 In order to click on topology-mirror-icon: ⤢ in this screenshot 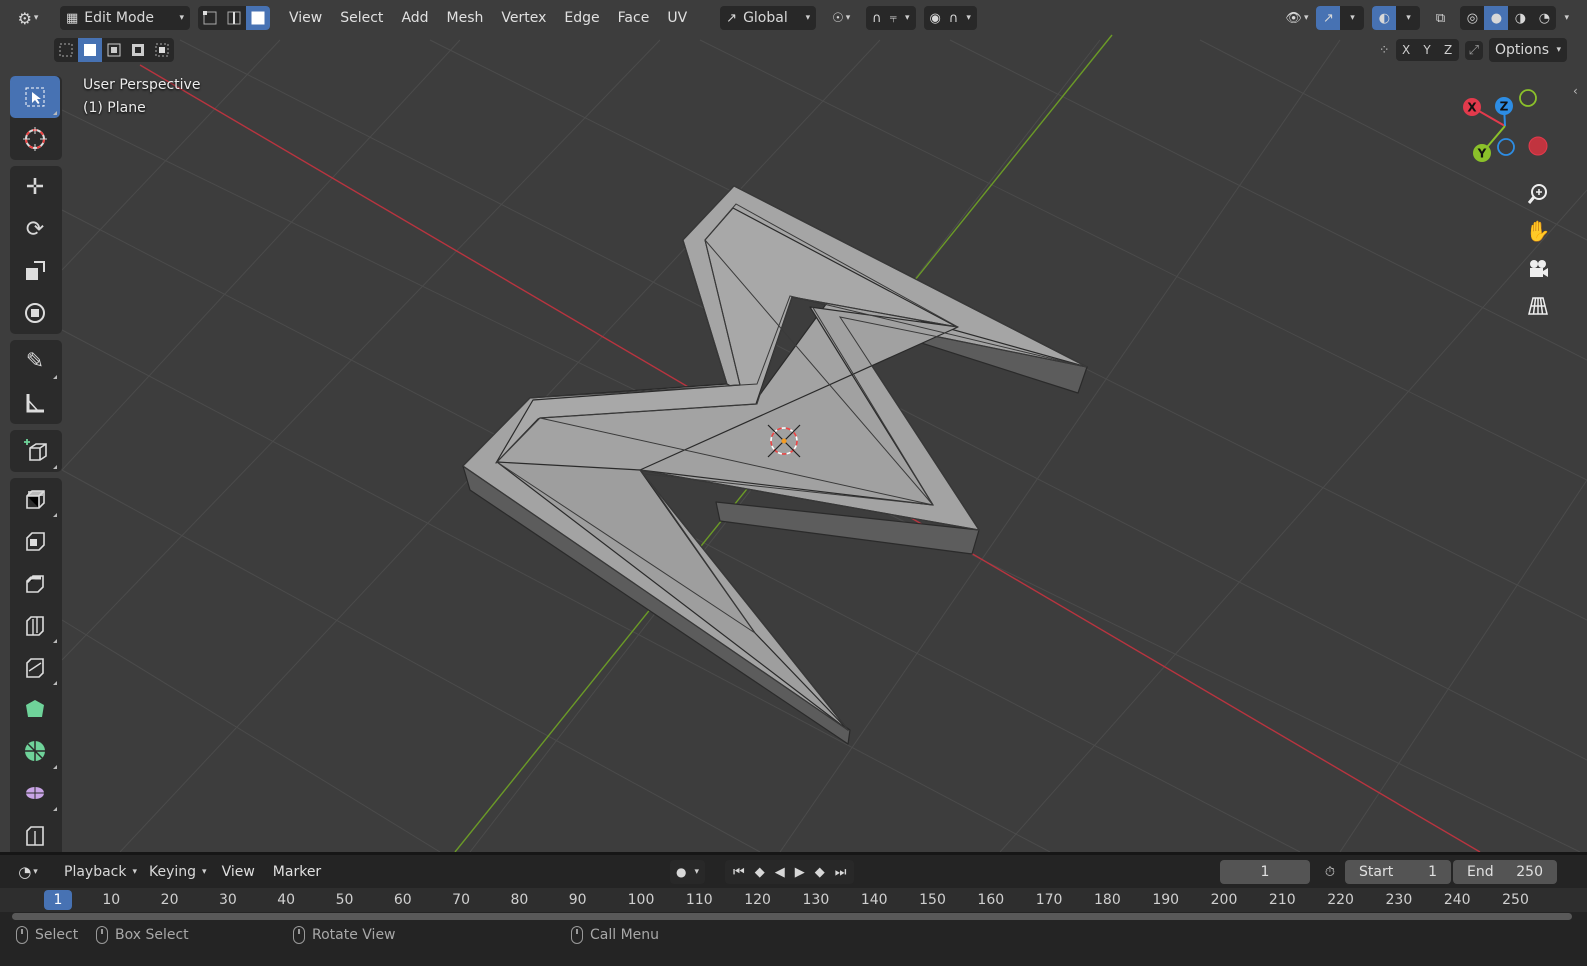, I will do `click(1473, 50)`.